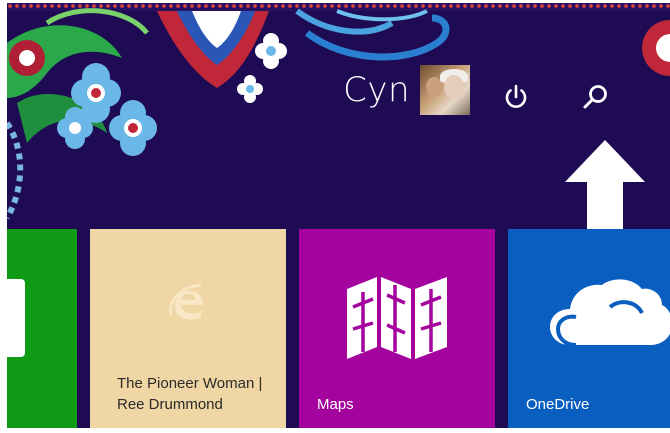 This screenshot has width=670, height=433. I want to click on tile-label: Maps, so click(335, 404).